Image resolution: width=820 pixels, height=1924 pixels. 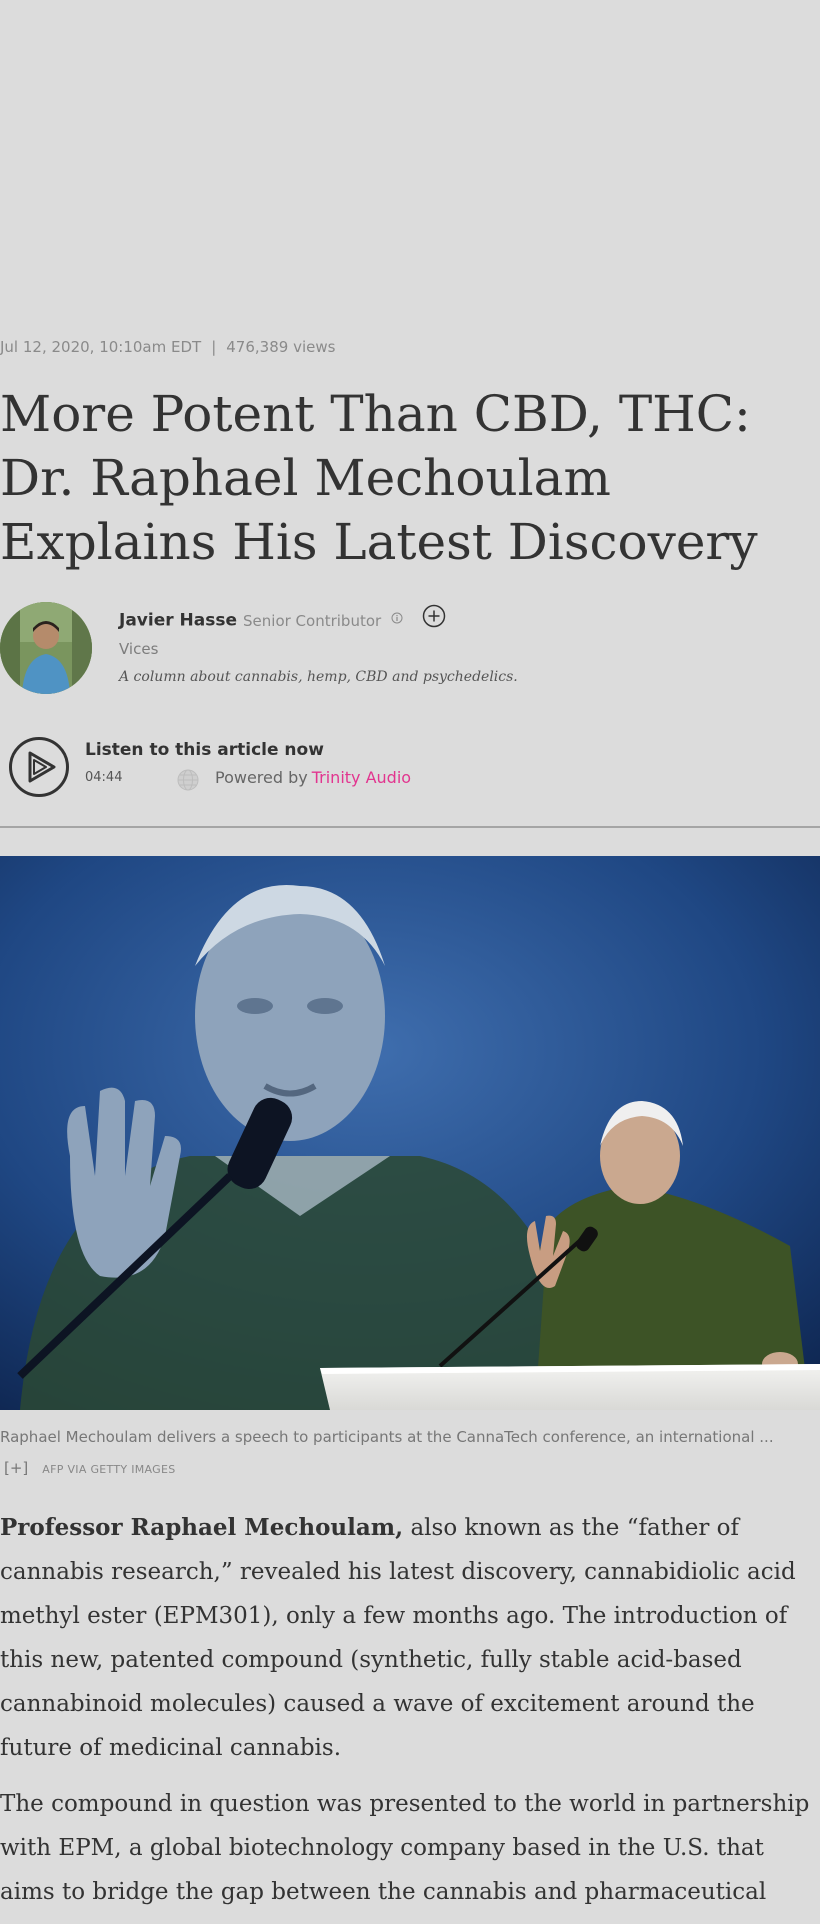 I want to click on photo-credit: AFP VIA GETTY IMAGES, so click(x=109, y=1469).